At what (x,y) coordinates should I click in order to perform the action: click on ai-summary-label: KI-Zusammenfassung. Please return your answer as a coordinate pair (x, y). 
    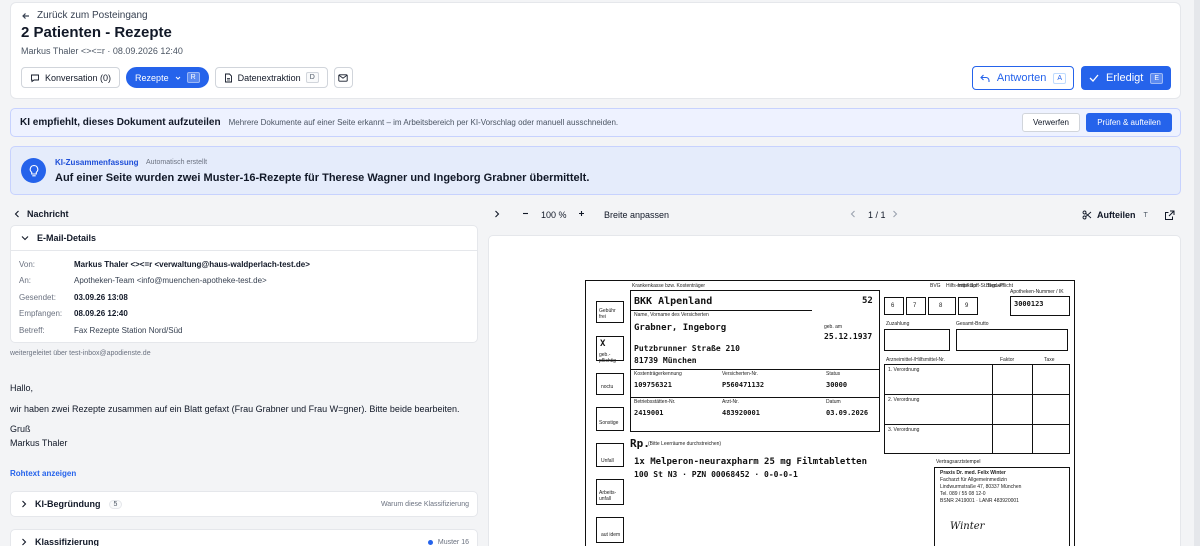
    Looking at the image, I should click on (97, 162).